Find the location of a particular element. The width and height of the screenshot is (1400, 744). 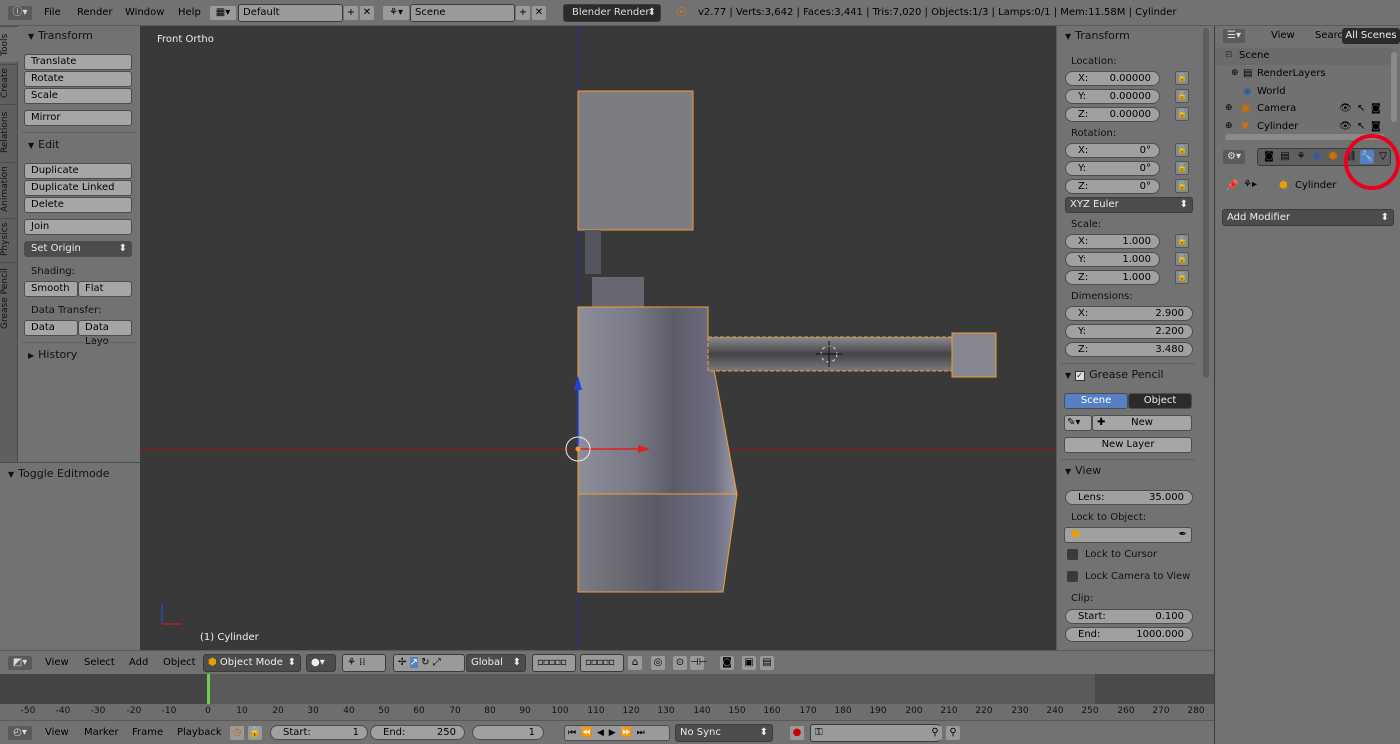

outliner-vscrollbar is located at coordinates (1394, 87).